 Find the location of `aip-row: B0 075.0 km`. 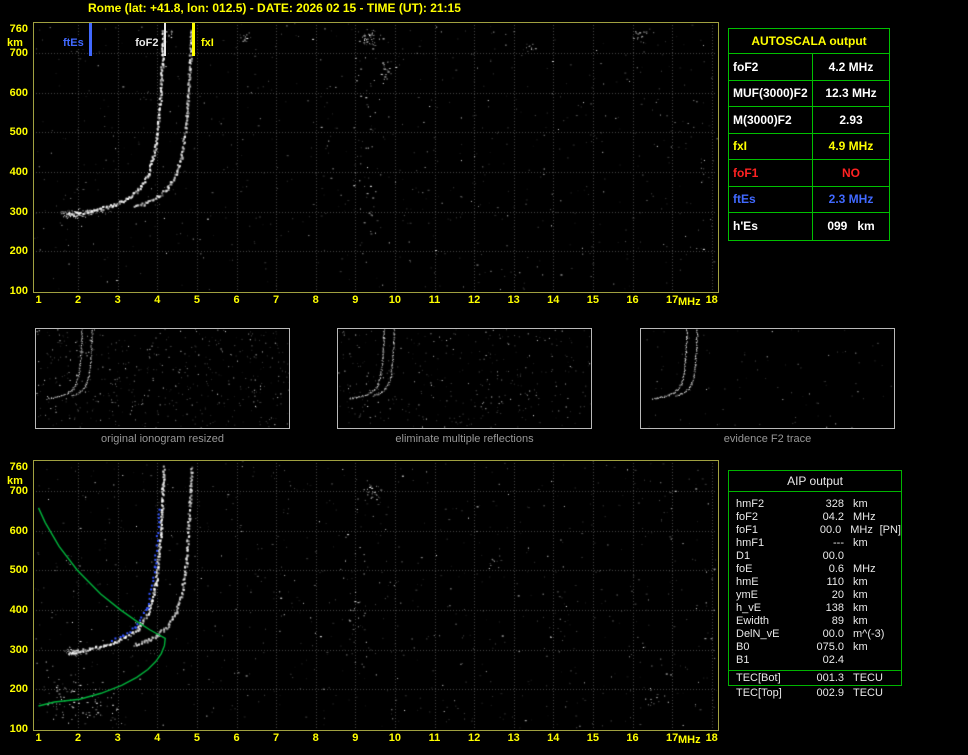

aip-row: B0 075.0 km is located at coordinates (815, 647).